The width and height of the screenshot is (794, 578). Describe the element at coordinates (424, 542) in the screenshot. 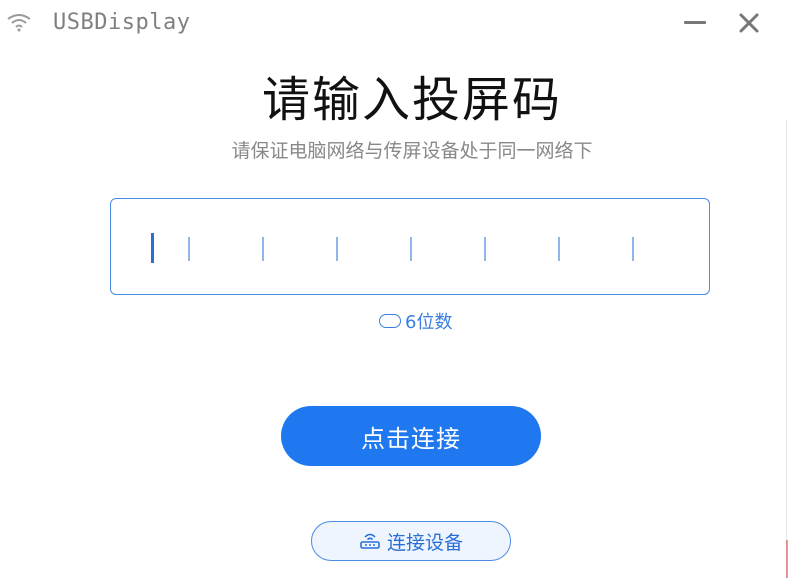

I see `connect-device-label: 连接设备` at that location.